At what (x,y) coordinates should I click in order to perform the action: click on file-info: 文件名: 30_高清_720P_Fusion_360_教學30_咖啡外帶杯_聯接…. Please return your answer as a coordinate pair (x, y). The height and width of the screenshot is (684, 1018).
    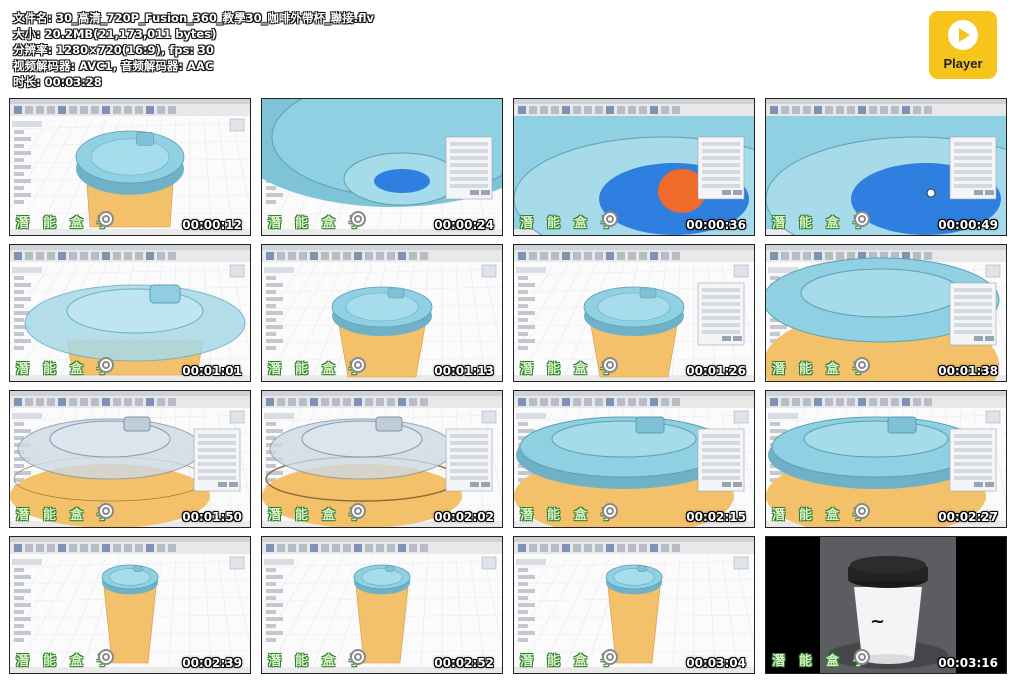
    Looking at the image, I should click on (193, 50).